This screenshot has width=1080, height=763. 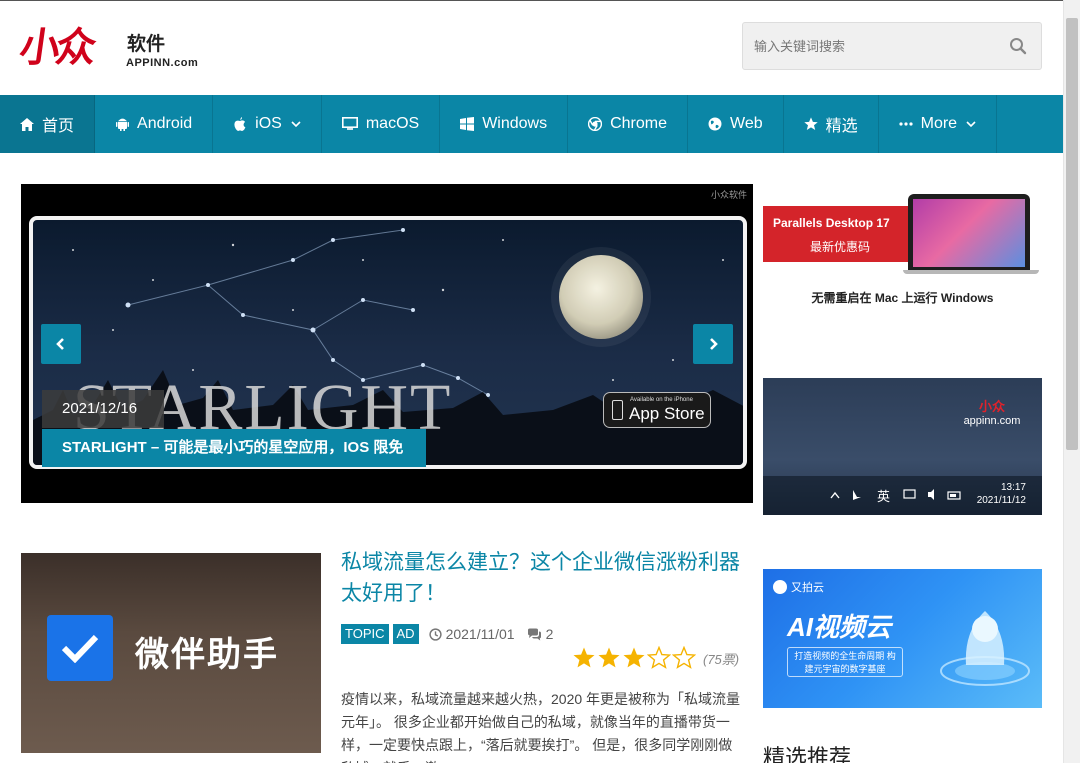 What do you see at coordinates (234, 448) in the screenshot?
I see `slider-title: STARLIGHT – 可能是最小巧的星空应用，IOS 限免` at bounding box center [234, 448].